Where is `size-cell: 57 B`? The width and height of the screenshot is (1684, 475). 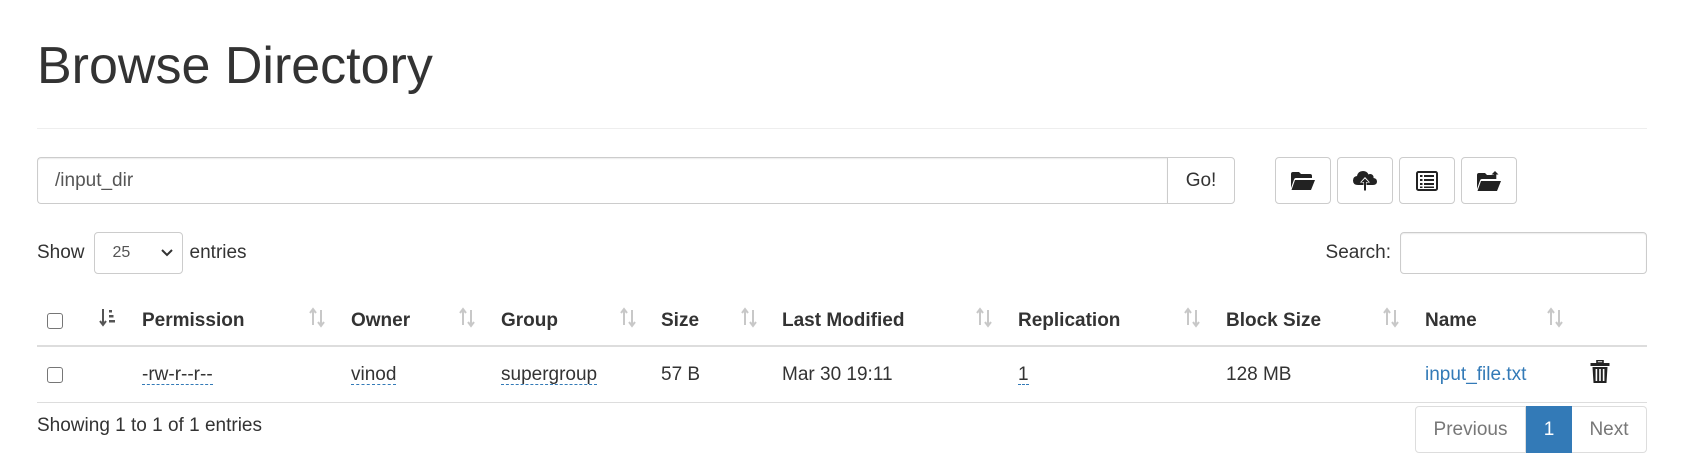
size-cell: 57 B is located at coordinates (681, 374).